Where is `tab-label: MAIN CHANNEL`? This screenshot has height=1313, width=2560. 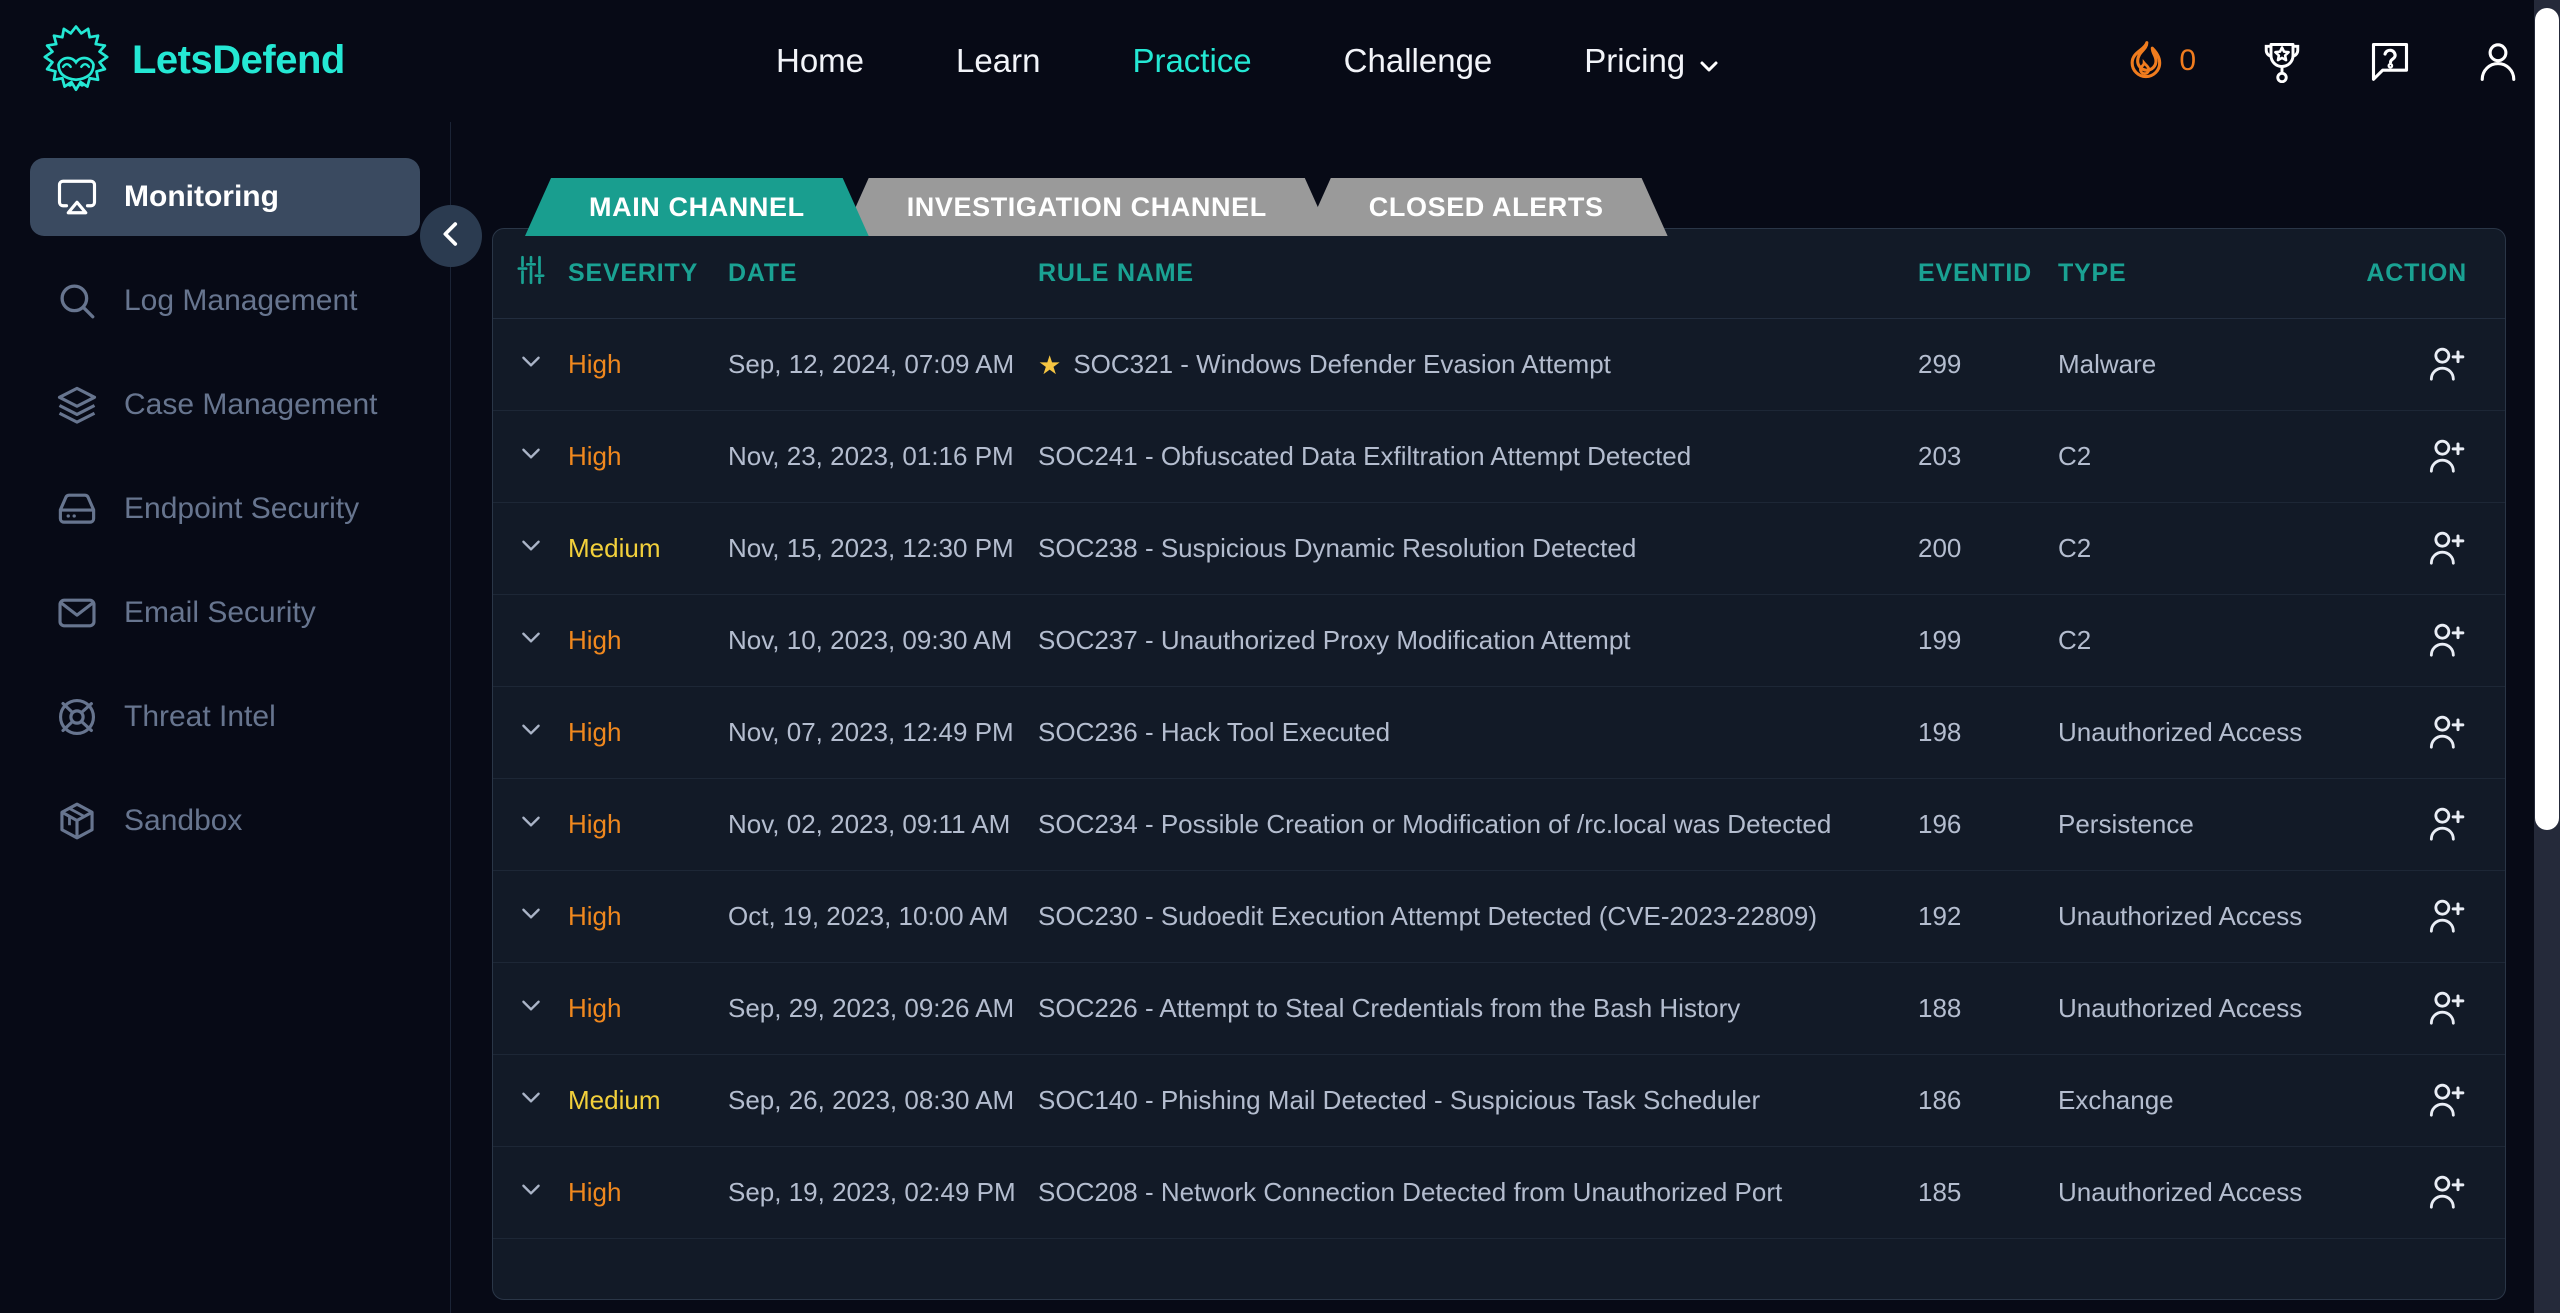
tab-label: MAIN CHANNEL is located at coordinates (697, 206).